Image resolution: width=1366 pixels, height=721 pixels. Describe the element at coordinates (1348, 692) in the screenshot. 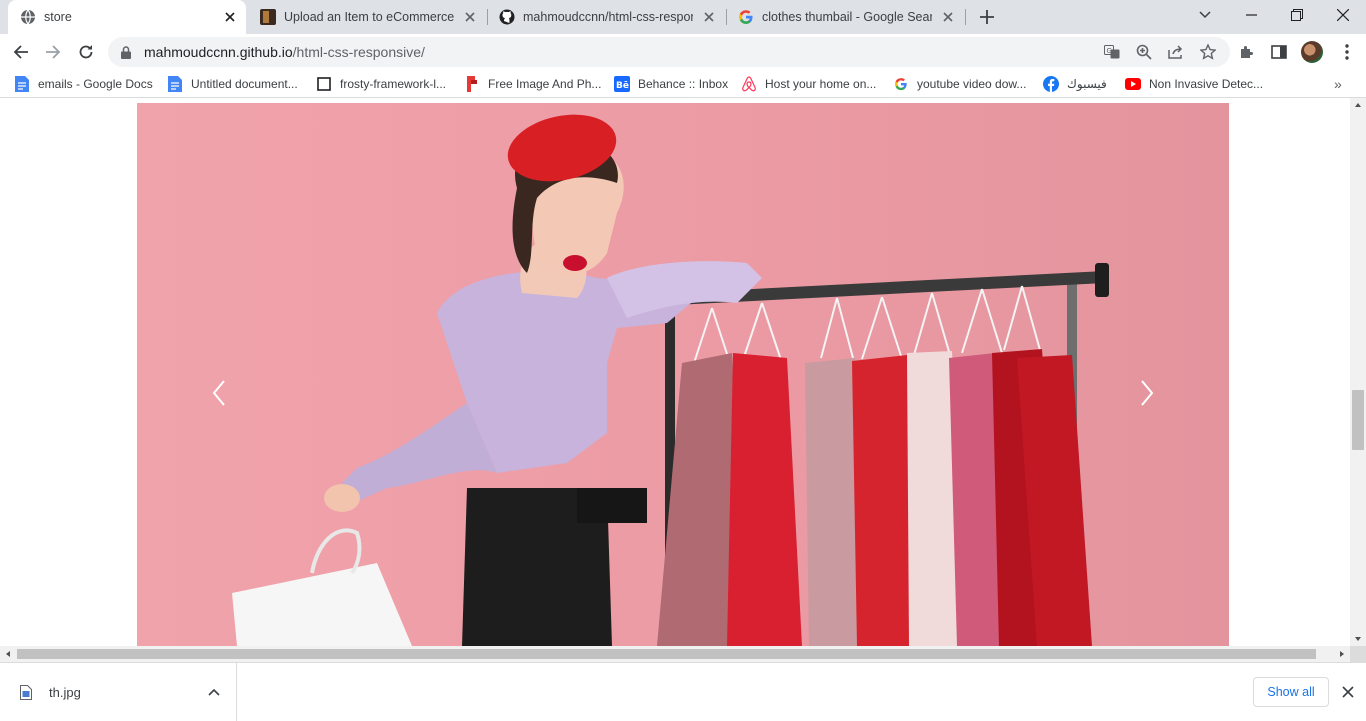

I see `close-download-shelf-icon` at that location.